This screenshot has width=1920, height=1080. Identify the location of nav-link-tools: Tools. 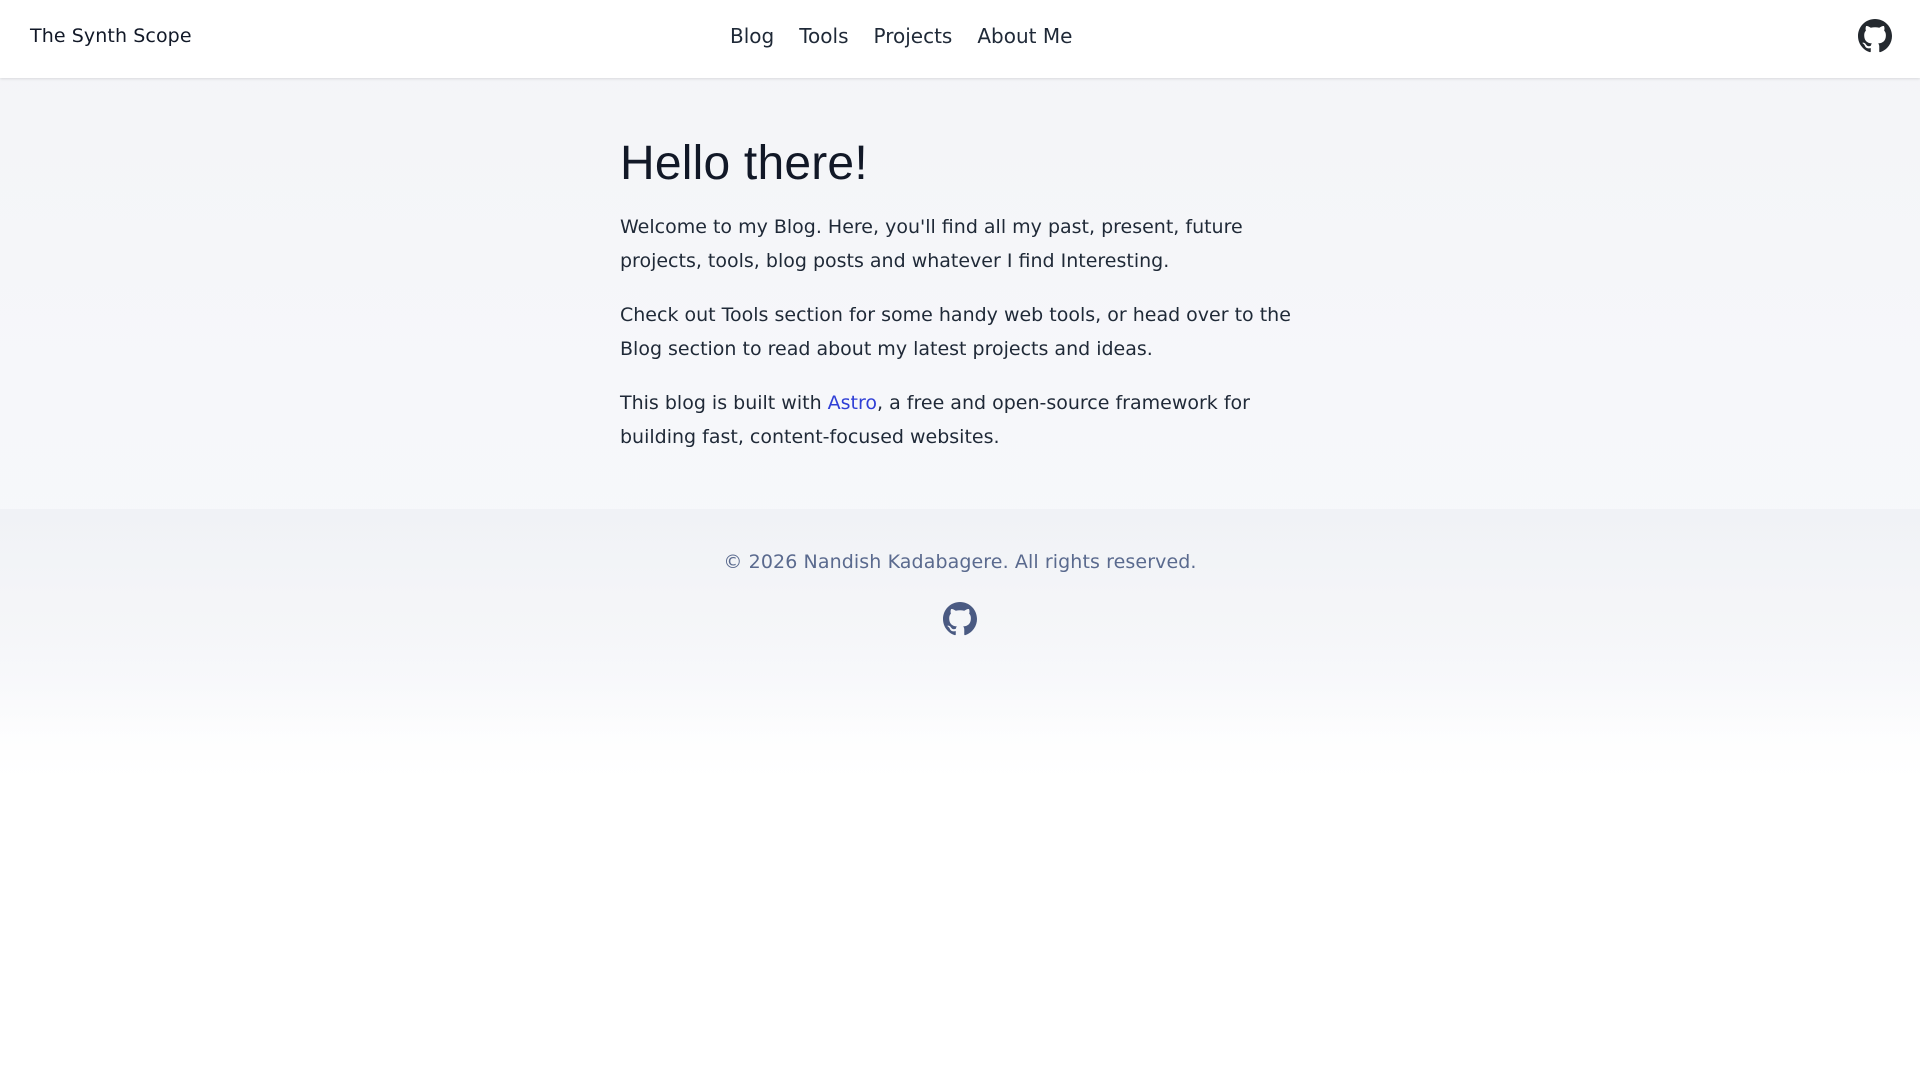
(823, 36).